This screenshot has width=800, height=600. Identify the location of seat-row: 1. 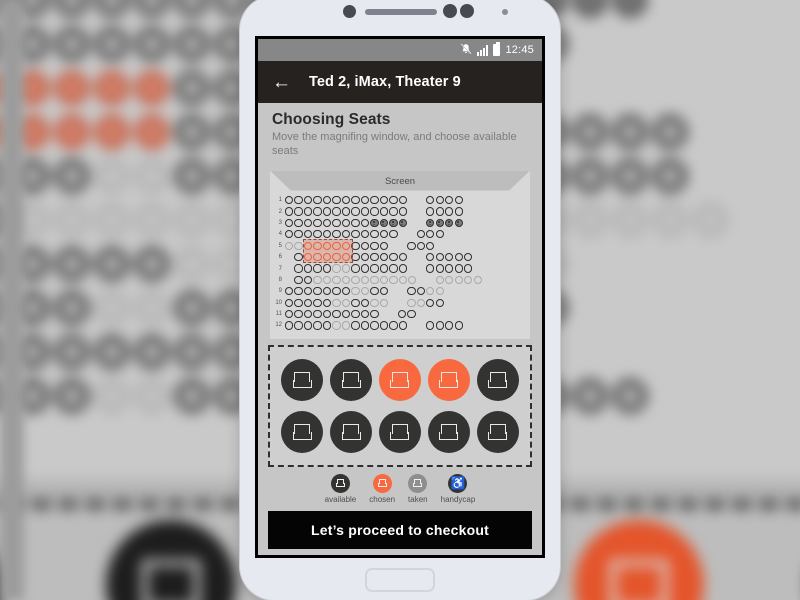
(400, 200).